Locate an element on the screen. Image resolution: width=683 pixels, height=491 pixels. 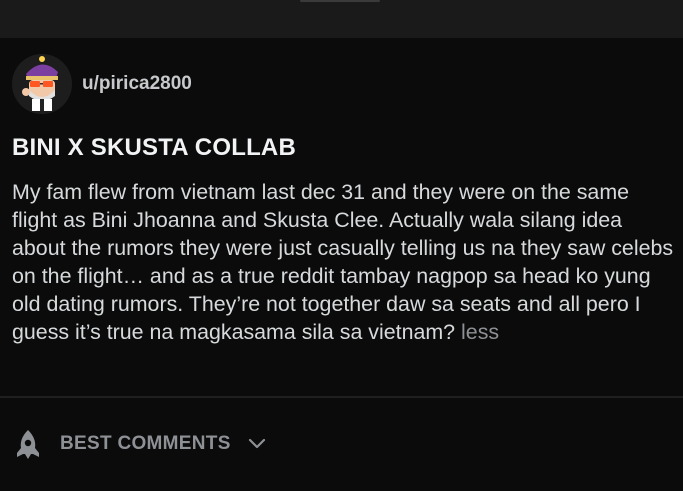
chevron-down-icon is located at coordinates (256, 443).